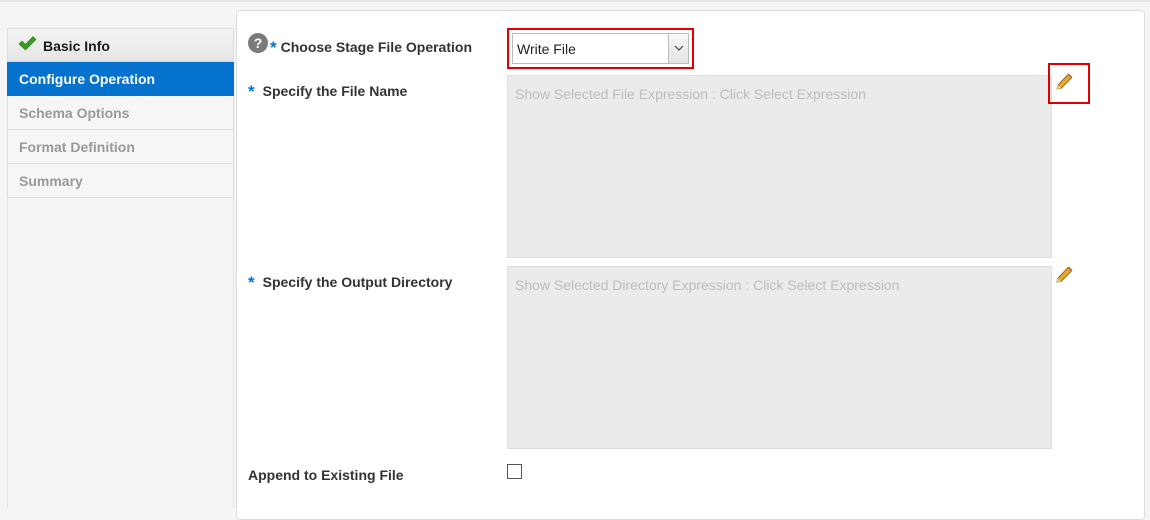 This screenshot has height=520, width=1150. Describe the element at coordinates (335, 91) in the screenshot. I see `file-name-label-text: Specify the File Name` at that location.